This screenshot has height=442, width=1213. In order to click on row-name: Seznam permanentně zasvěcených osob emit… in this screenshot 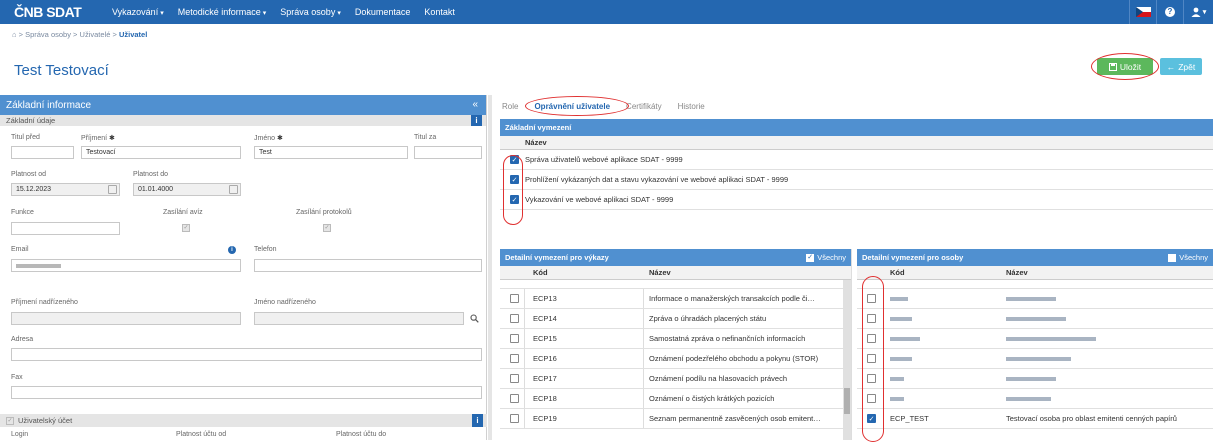, I will do `click(735, 418)`.